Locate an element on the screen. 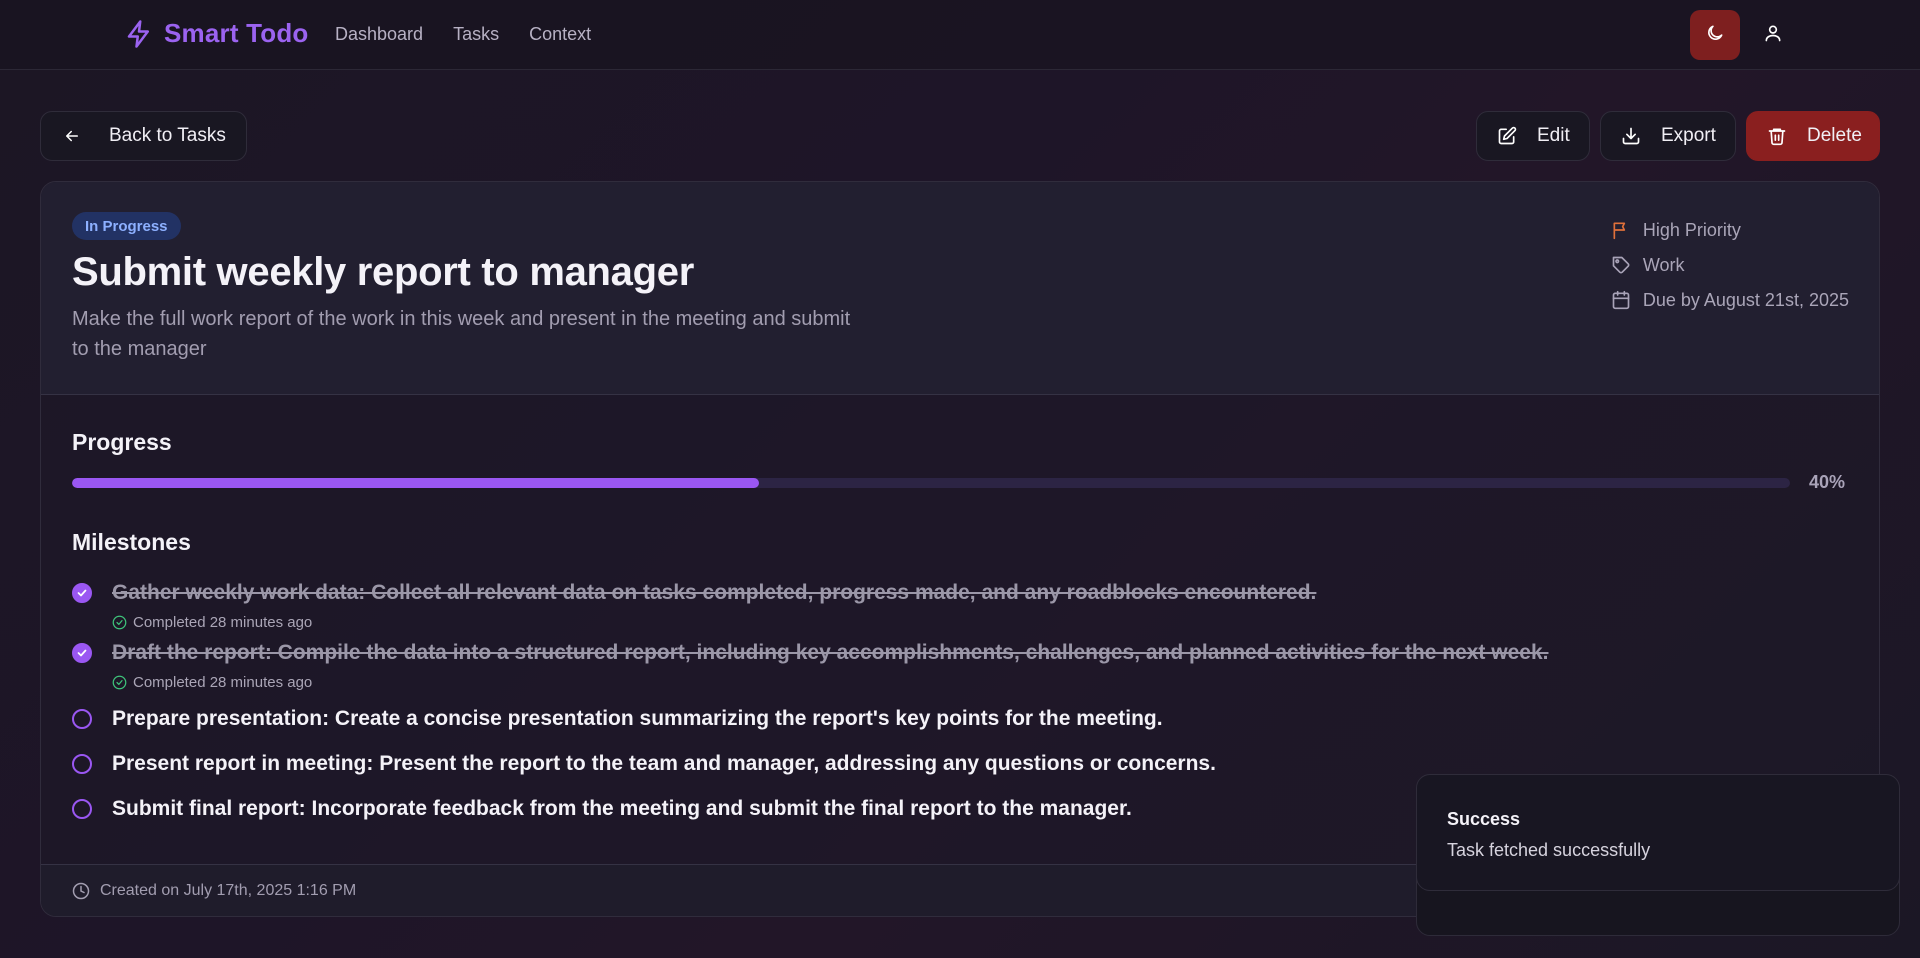 Image resolution: width=1920 pixels, height=958 pixels. trash-icon is located at coordinates (1777, 136).